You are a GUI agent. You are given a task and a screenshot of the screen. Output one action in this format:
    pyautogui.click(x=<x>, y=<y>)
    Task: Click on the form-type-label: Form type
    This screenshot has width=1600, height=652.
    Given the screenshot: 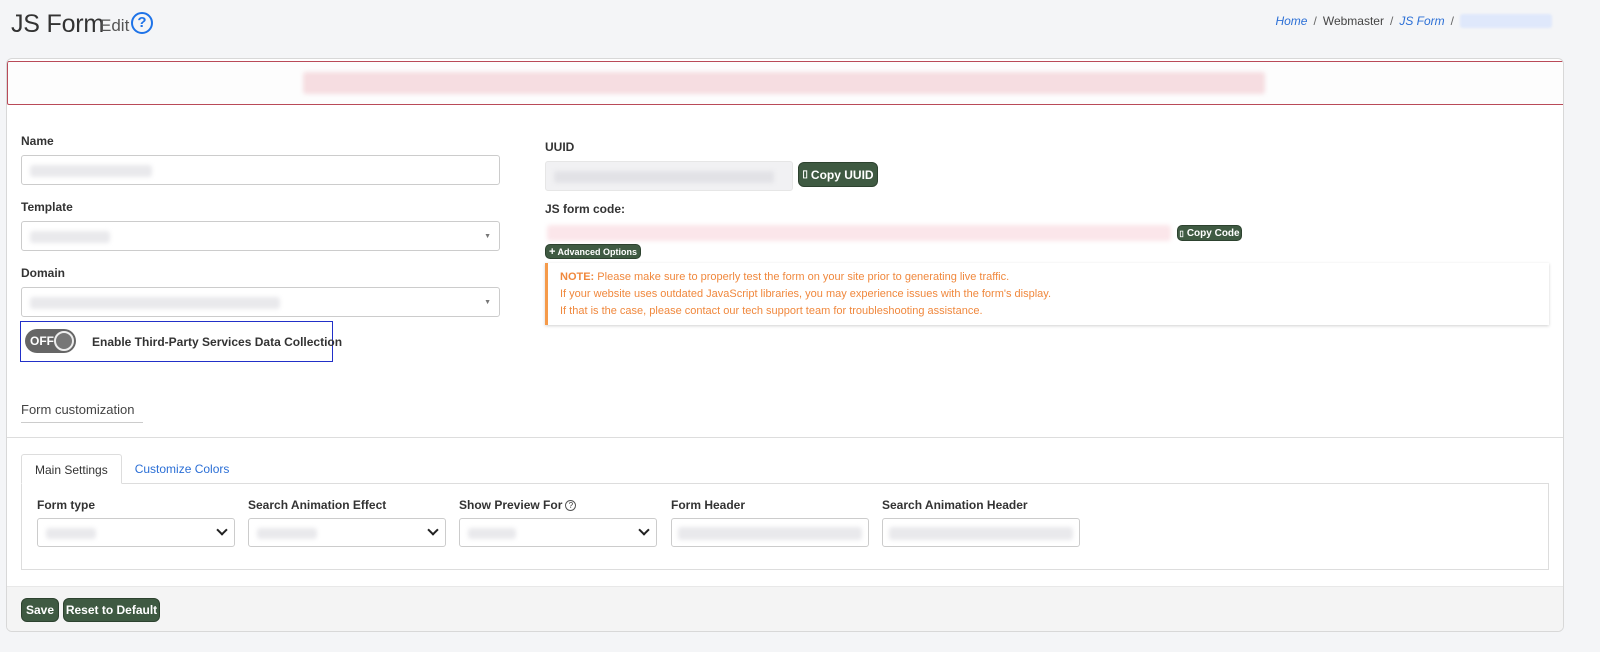 What is the action you would take?
    pyautogui.click(x=66, y=505)
    